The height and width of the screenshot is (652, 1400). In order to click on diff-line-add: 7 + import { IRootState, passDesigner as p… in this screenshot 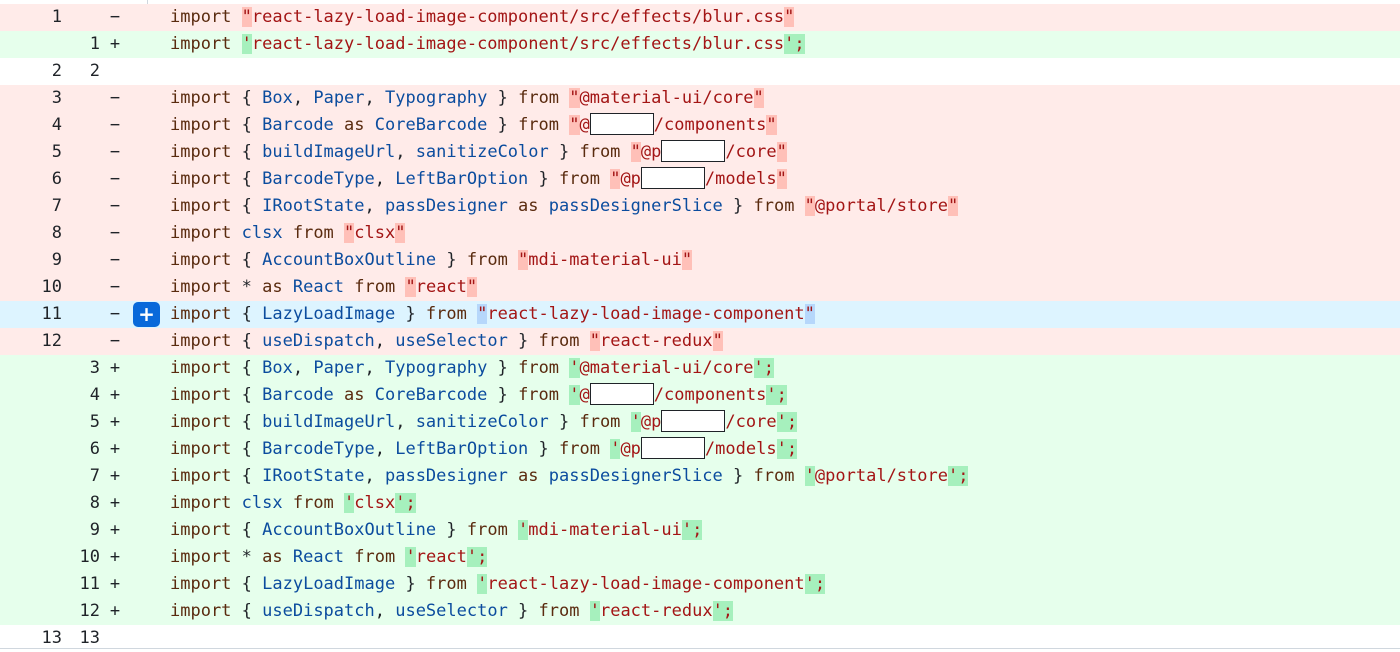, I will do `click(700, 476)`.